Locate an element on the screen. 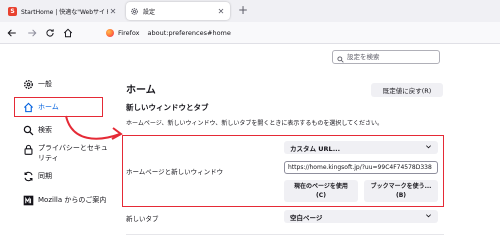 The height and width of the screenshot is (250, 500). sidebar-item-mozilla: Mozilla からのご案内 is located at coordinates (64, 200).